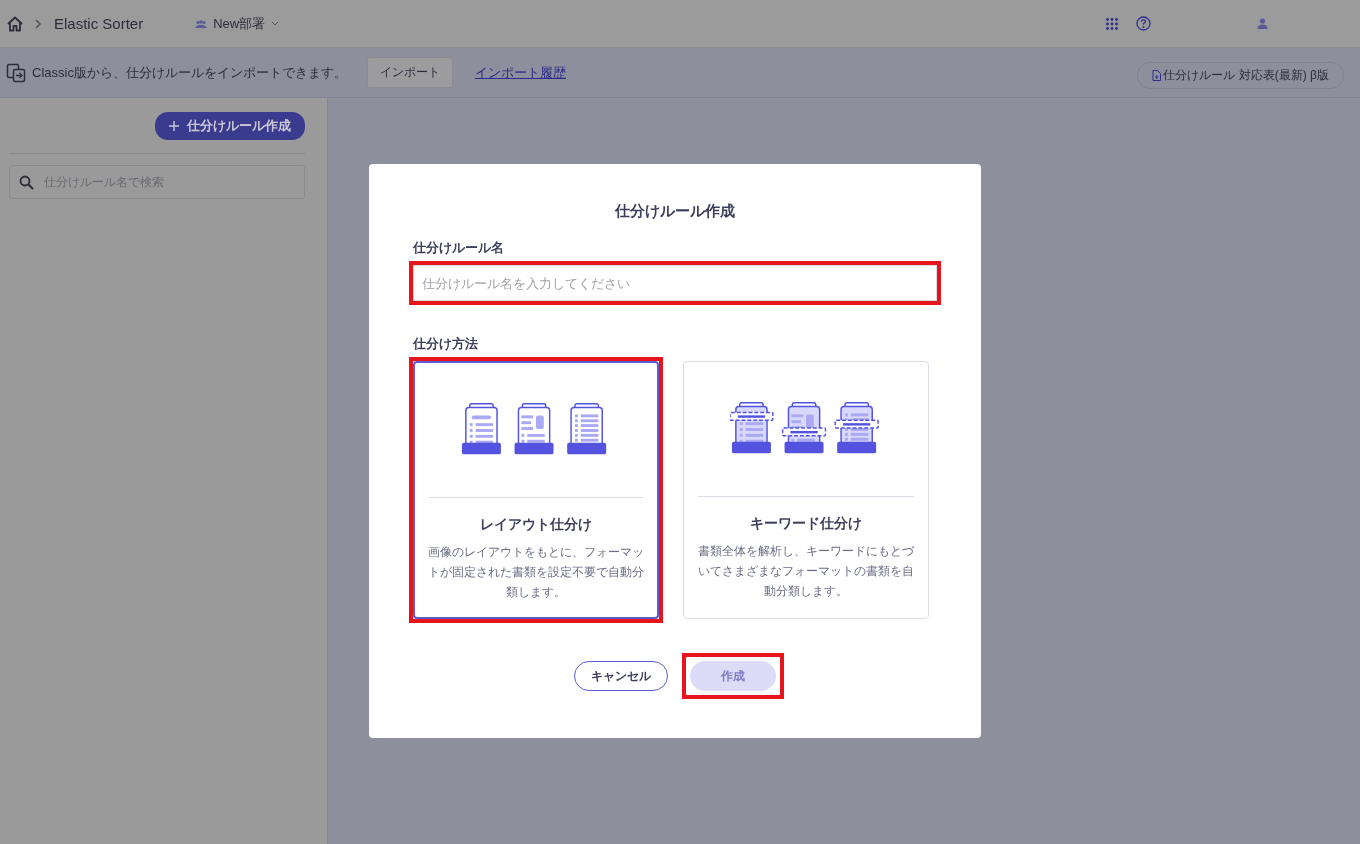 This screenshot has height=844, width=1360. Describe the element at coordinates (536, 525) in the screenshot. I see `method-title: レイアウト仕分け` at that location.